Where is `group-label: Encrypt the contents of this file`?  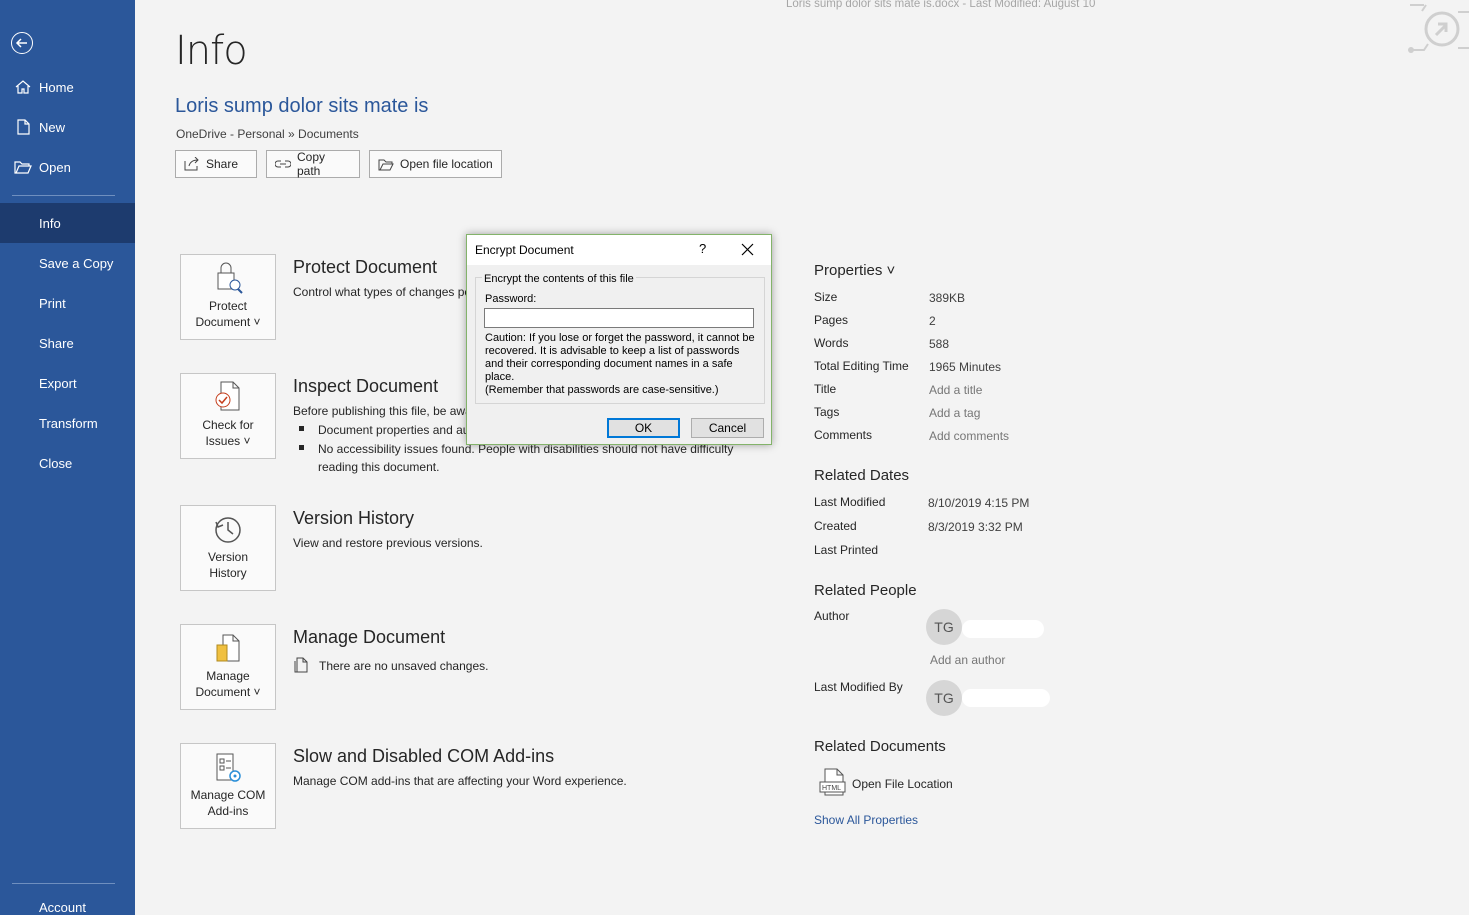
group-label: Encrypt the contents of this file is located at coordinates (559, 279).